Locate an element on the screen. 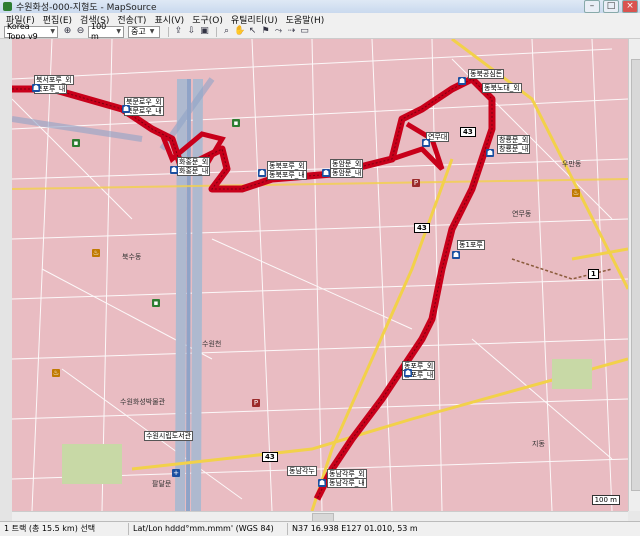  road-minor is located at coordinates (320, 184).